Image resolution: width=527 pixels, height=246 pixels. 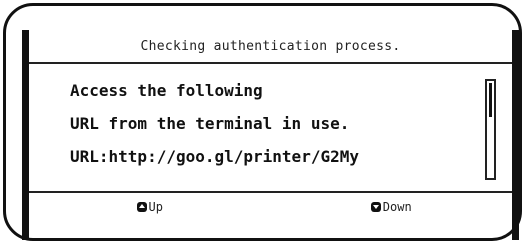 What do you see at coordinates (375, 207) in the screenshot?
I see `down-key-icon` at bounding box center [375, 207].